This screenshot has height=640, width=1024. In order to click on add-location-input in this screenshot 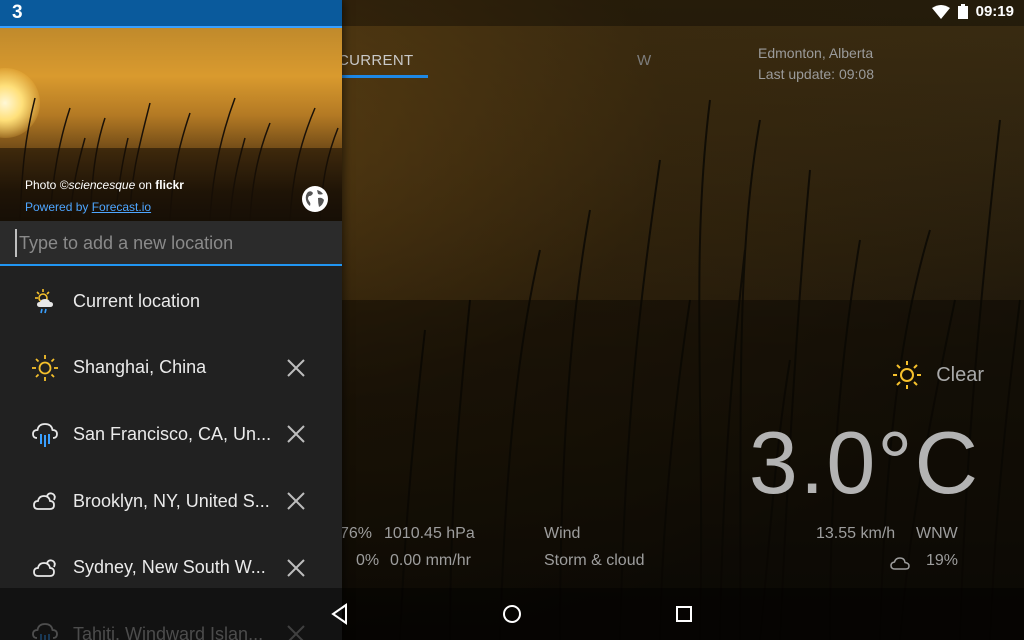, I will do `click(170, 243)`.